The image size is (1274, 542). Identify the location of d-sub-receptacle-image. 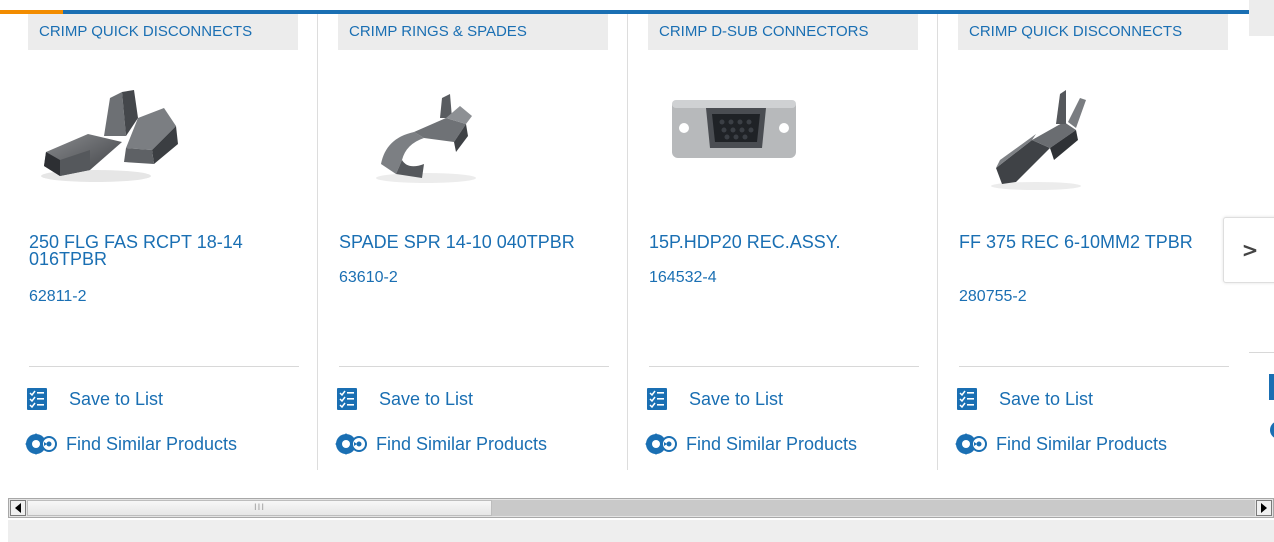
(731, 138).